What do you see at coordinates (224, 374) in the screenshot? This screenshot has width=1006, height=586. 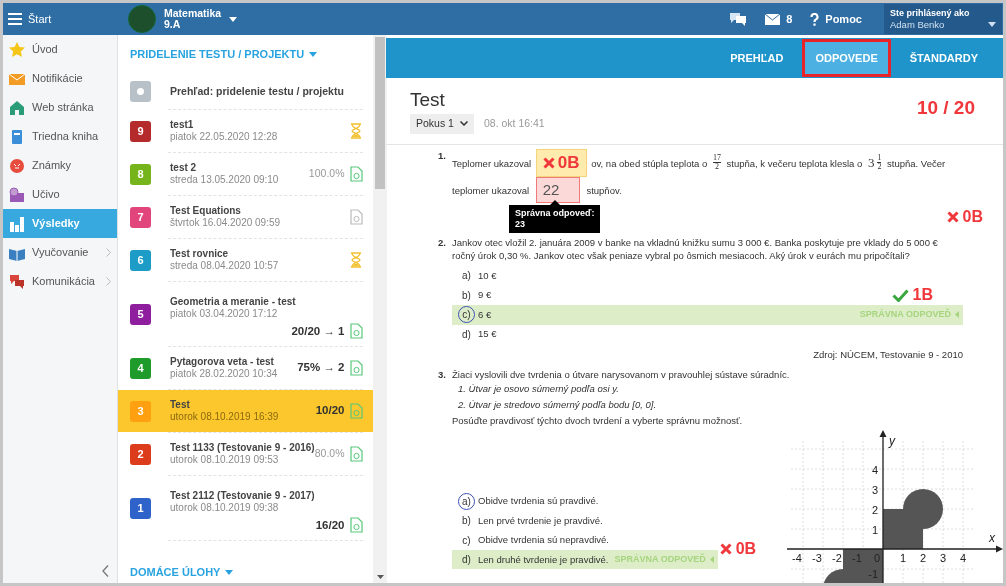 I see `assignment-date: piatok 28.02.2020 10:34` at bounding box center [224, 374].